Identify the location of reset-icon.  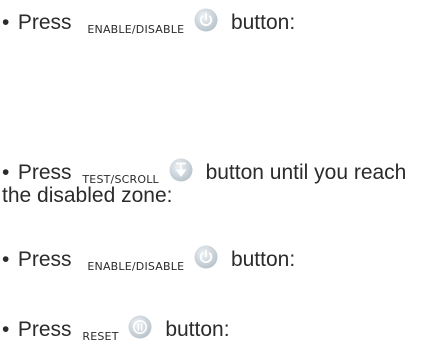
(140, 327).